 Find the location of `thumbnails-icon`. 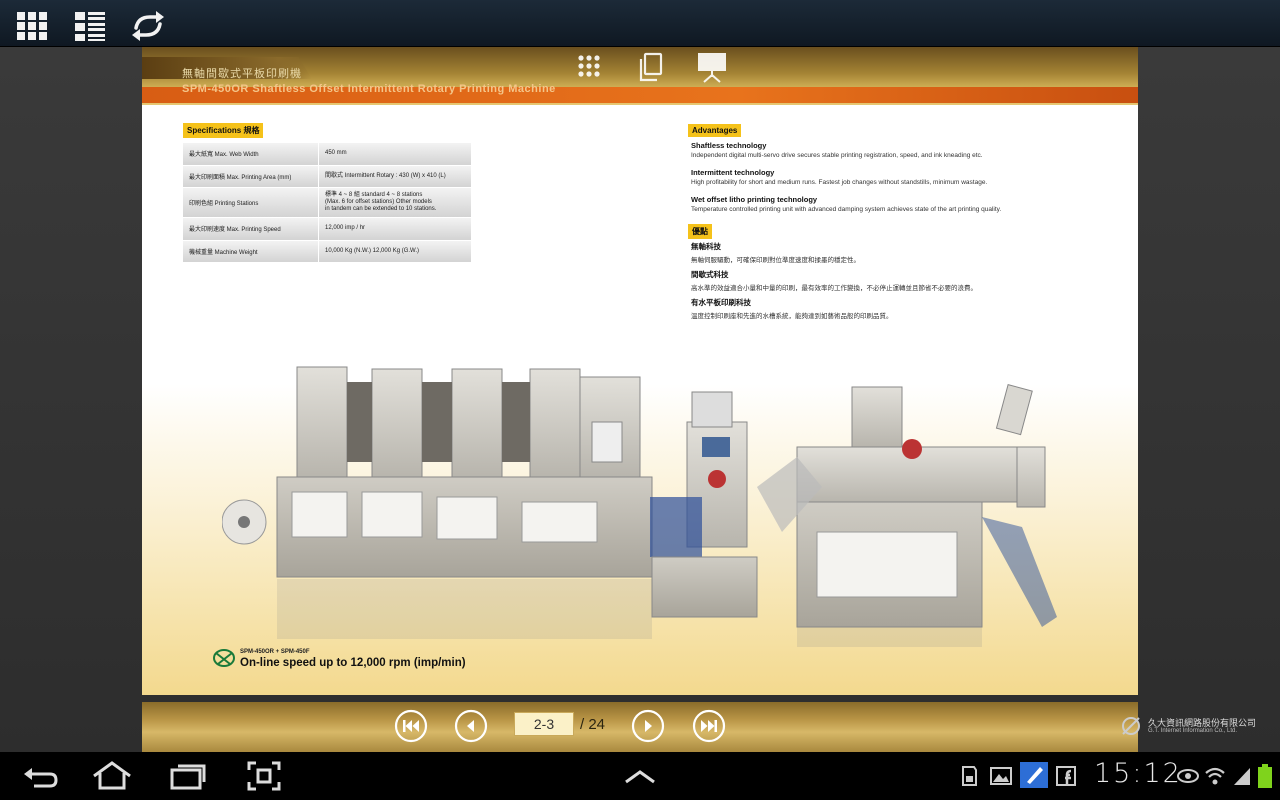

thumbnails-icon is located at coordinates (591, 67).